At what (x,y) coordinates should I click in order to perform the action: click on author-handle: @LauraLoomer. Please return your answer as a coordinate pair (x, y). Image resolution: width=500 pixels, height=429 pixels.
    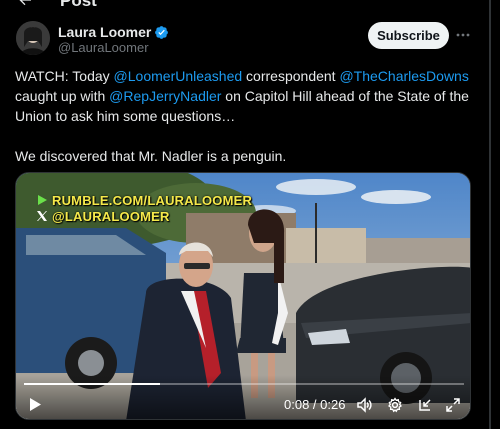
    Looking at the image, I should click on (103, 48).